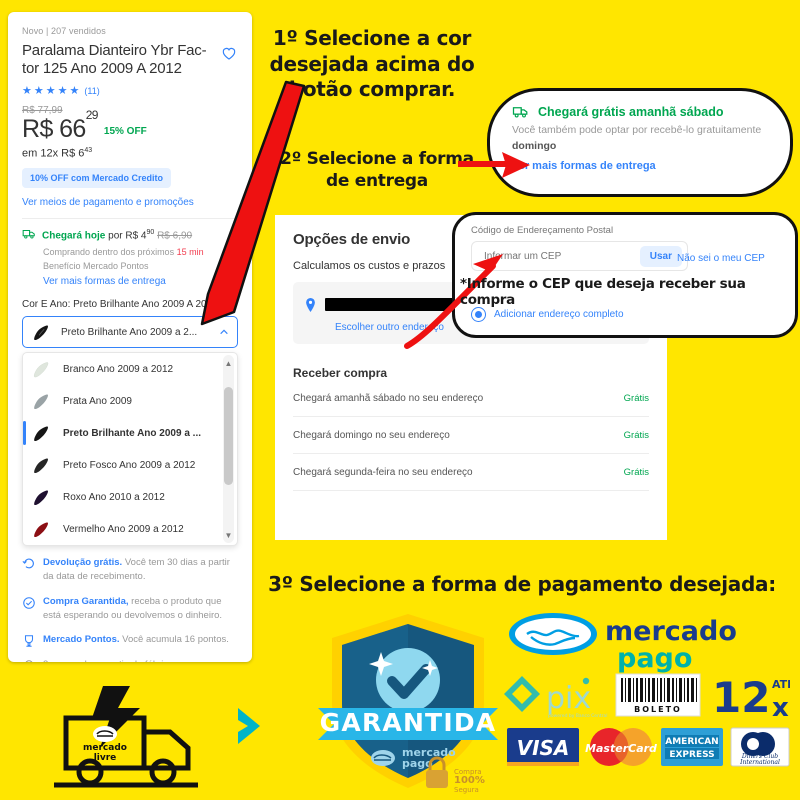 The height and width of the screenshot is (800, 800). I want to click on dropdown-scrollbar: ▲ ▼, so click(228, 449).